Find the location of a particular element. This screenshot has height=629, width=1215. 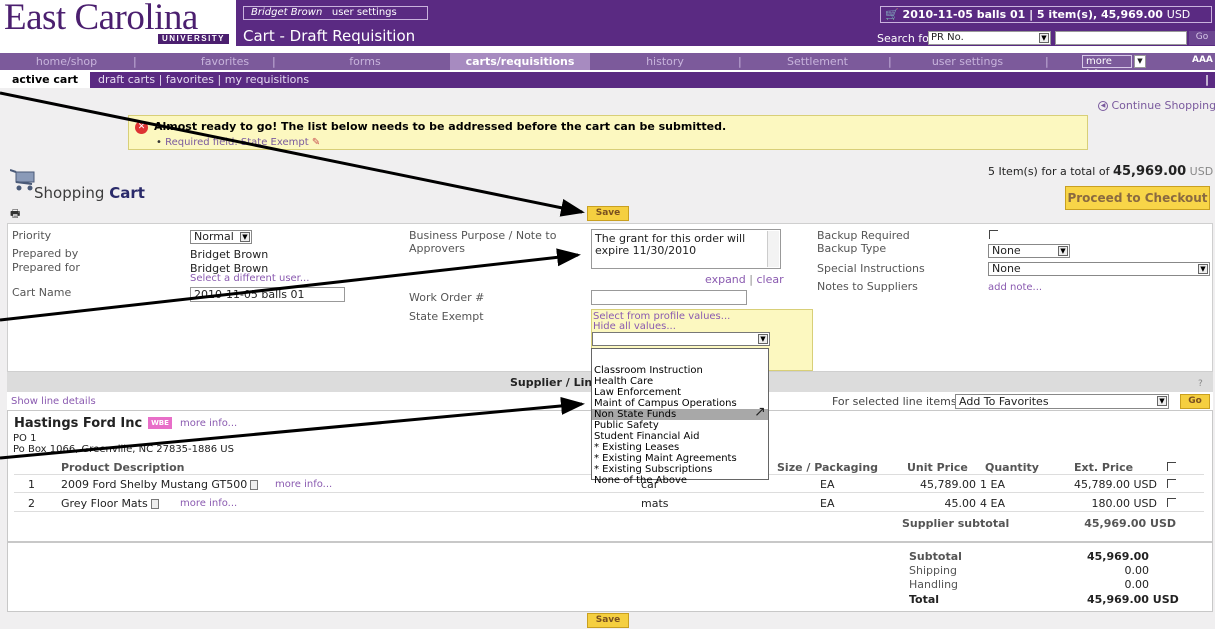

row-number: 1 is located at coordinates (31, 484).